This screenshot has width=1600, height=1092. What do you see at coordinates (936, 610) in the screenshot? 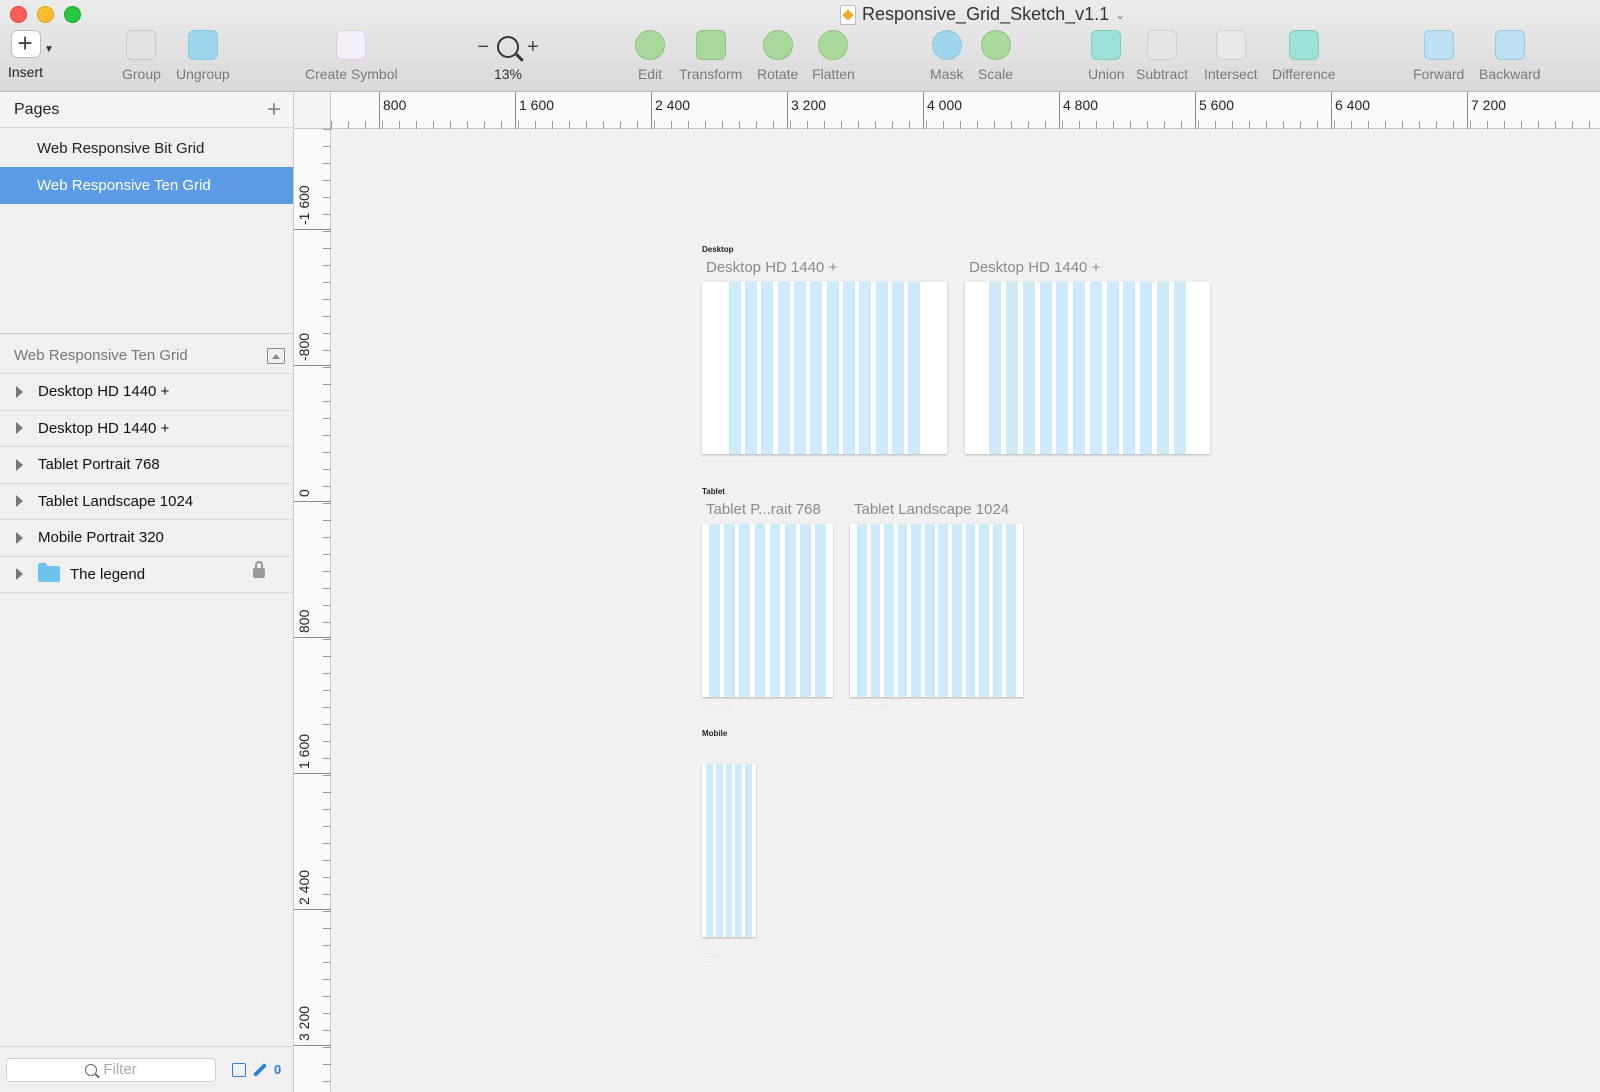
I see `artboard-tablet-landscape` at bounding box center [936, 610].